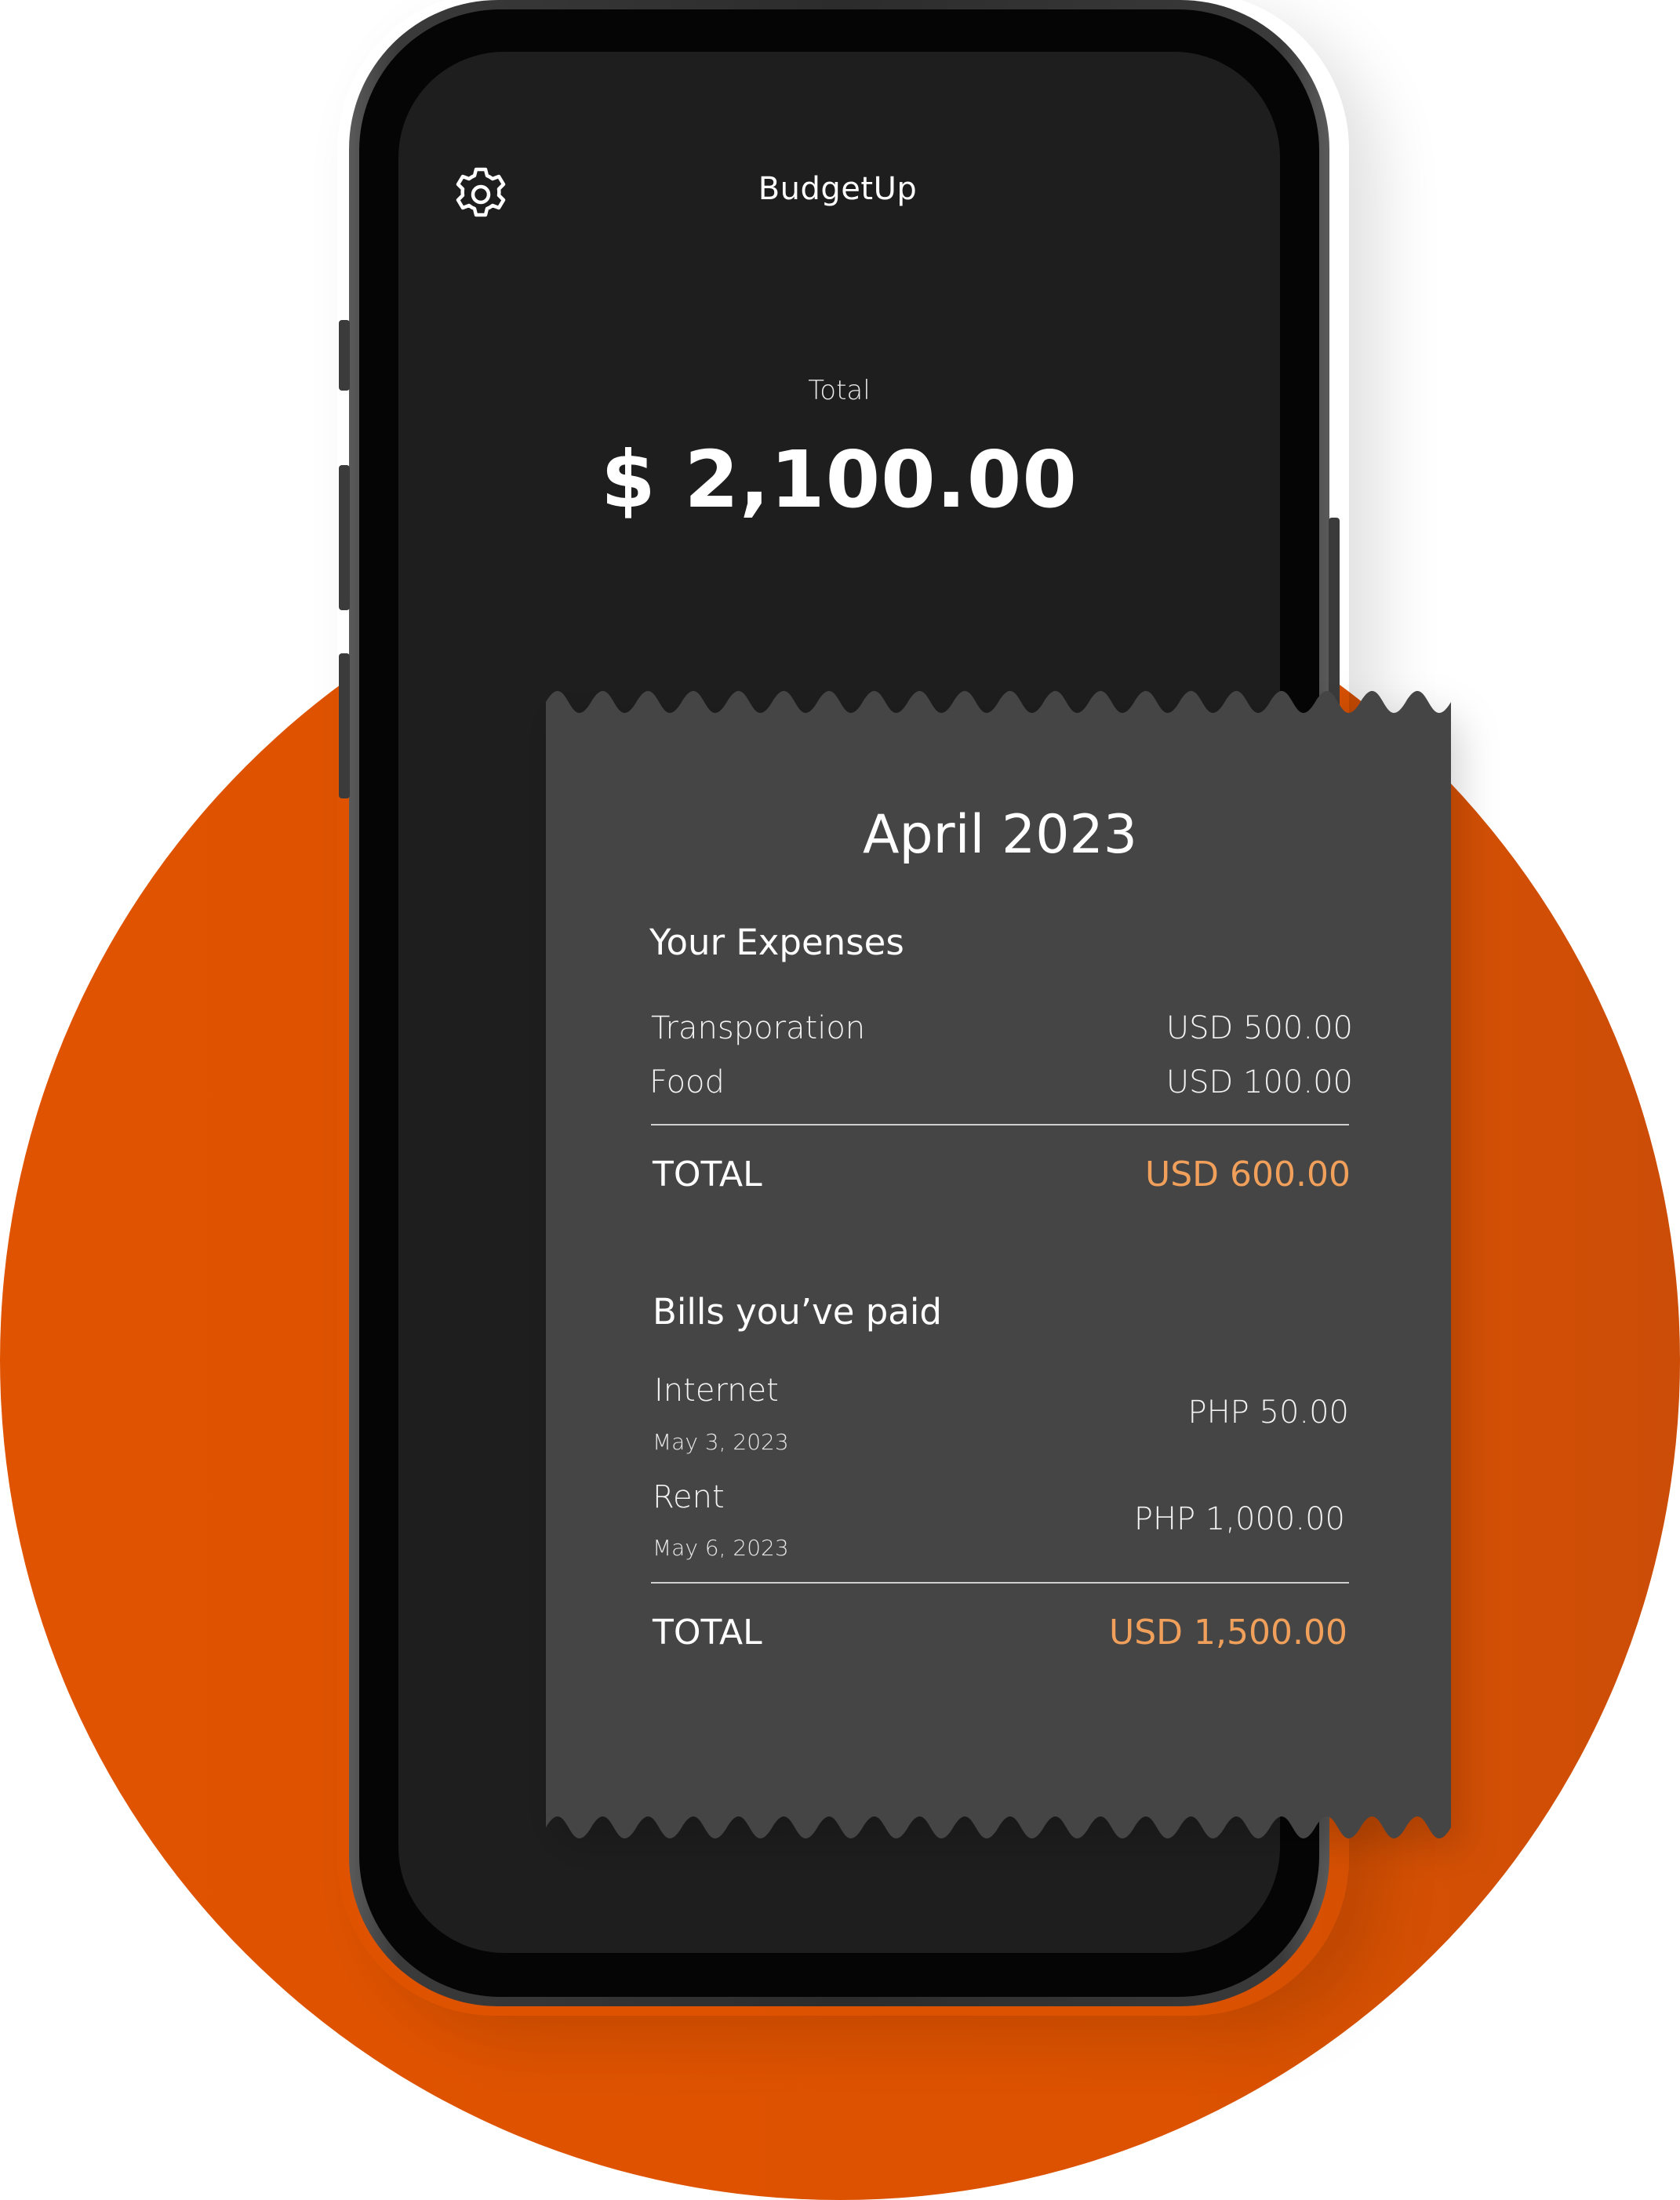 The image size is (1680, 2200). What do you see at coordinates (1000, 835) in the screenshot?
I see `receipt-month: April 2023` at bounding box center [1000, 835].